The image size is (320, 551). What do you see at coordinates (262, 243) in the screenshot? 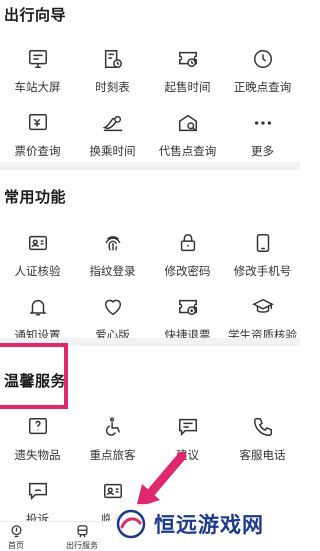
I see `phone-icon` at bounding box center [262, 243].